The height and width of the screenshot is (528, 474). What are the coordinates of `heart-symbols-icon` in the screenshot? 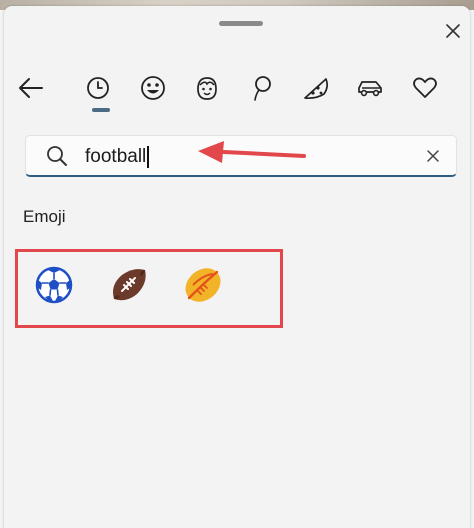 It's located at (425, 87).